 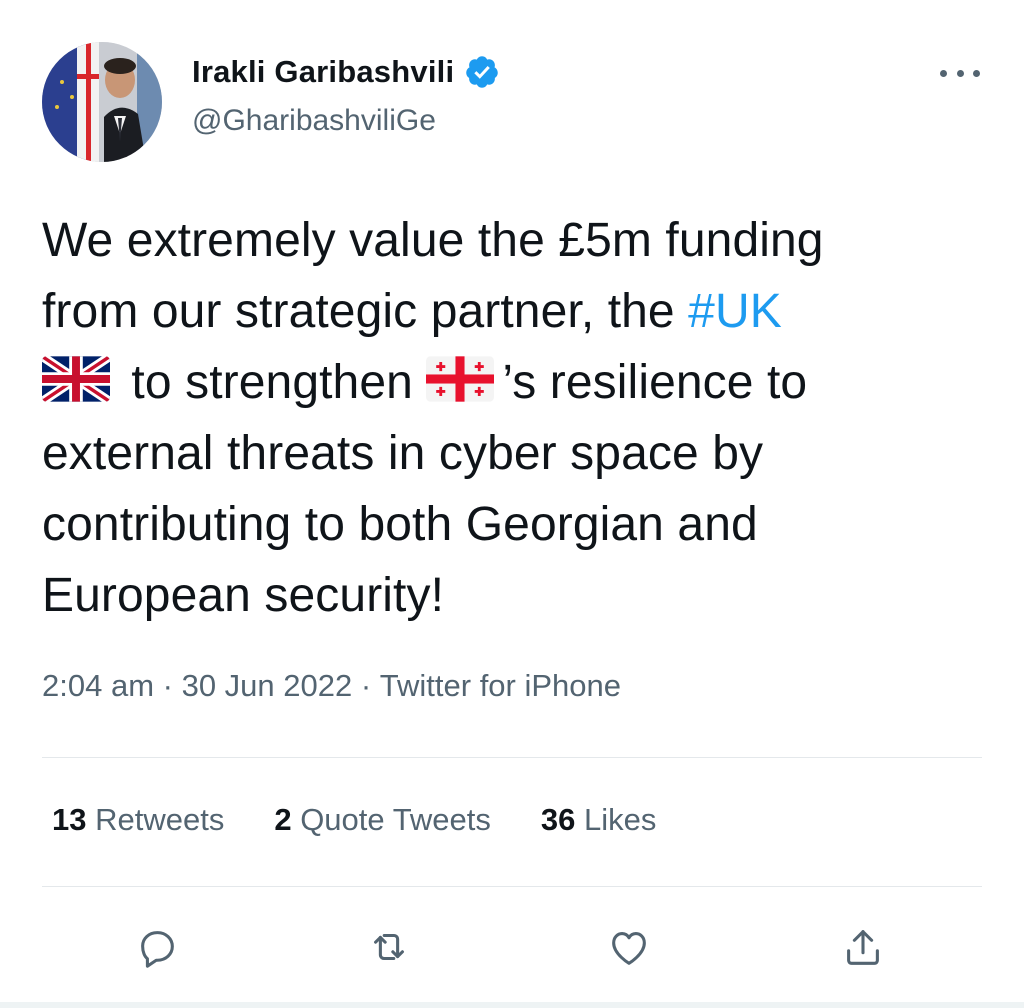 What do you see at coordinates (283, 819) in the screenshot?
I see `quote-tweets-count: 2` at bounding box center [283, 819].